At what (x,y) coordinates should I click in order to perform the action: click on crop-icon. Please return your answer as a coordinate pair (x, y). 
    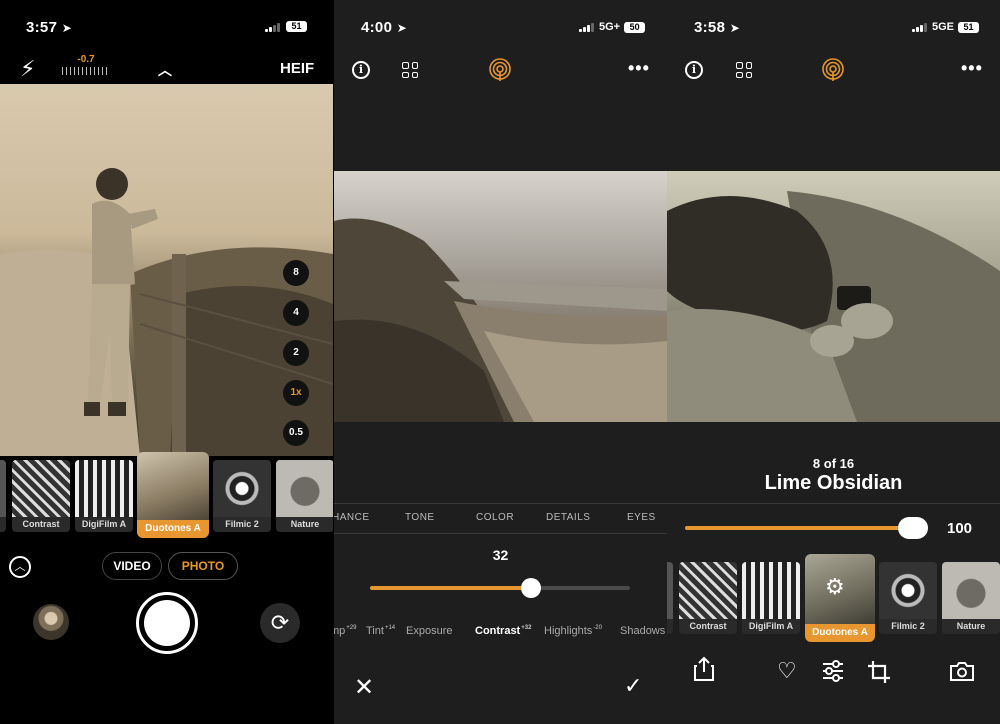
    Looking at the image, I should click on (879, 672).